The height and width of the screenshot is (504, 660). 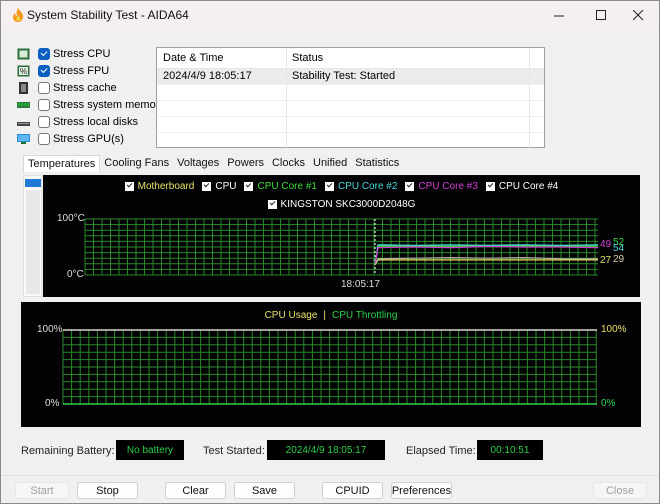 I want to click on minimize-button, so click(x=559, y=15).